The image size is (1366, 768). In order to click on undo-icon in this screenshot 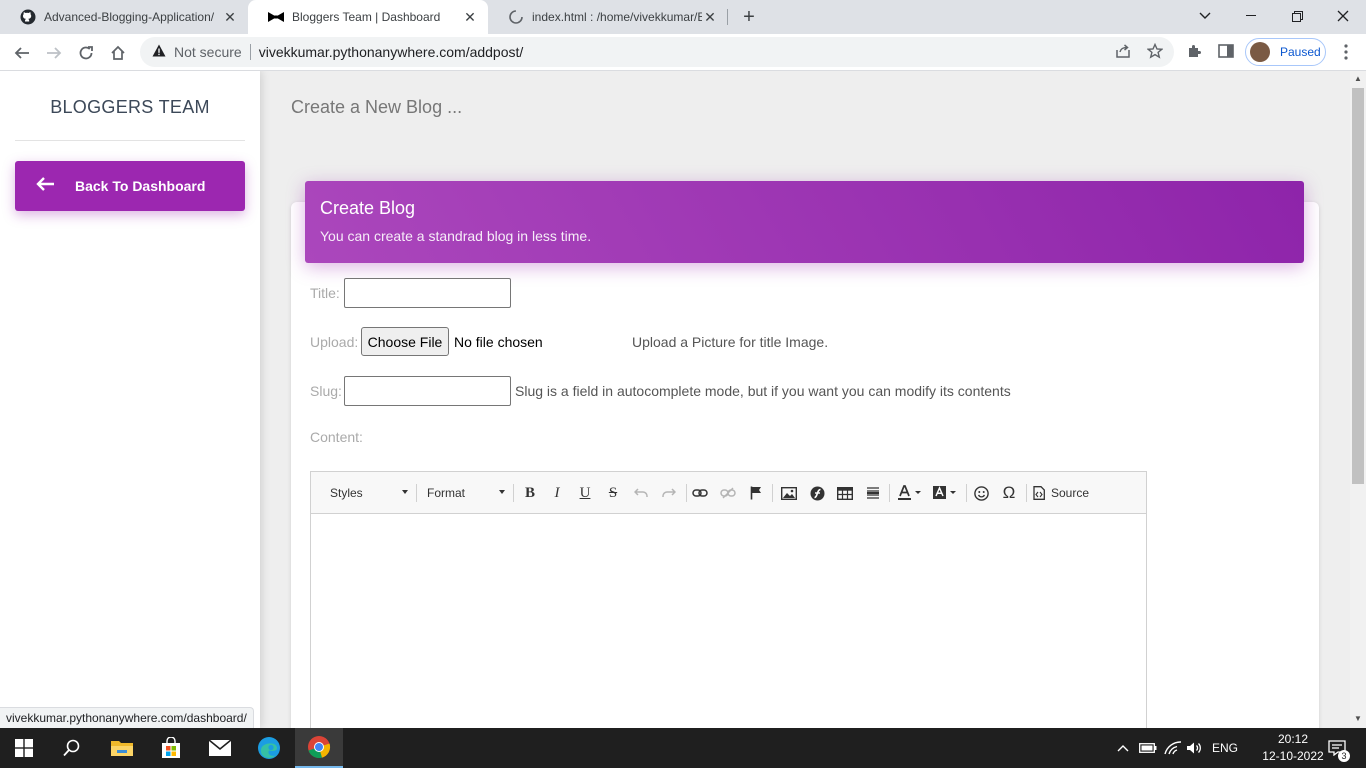, I will do `click(641, 493)`.